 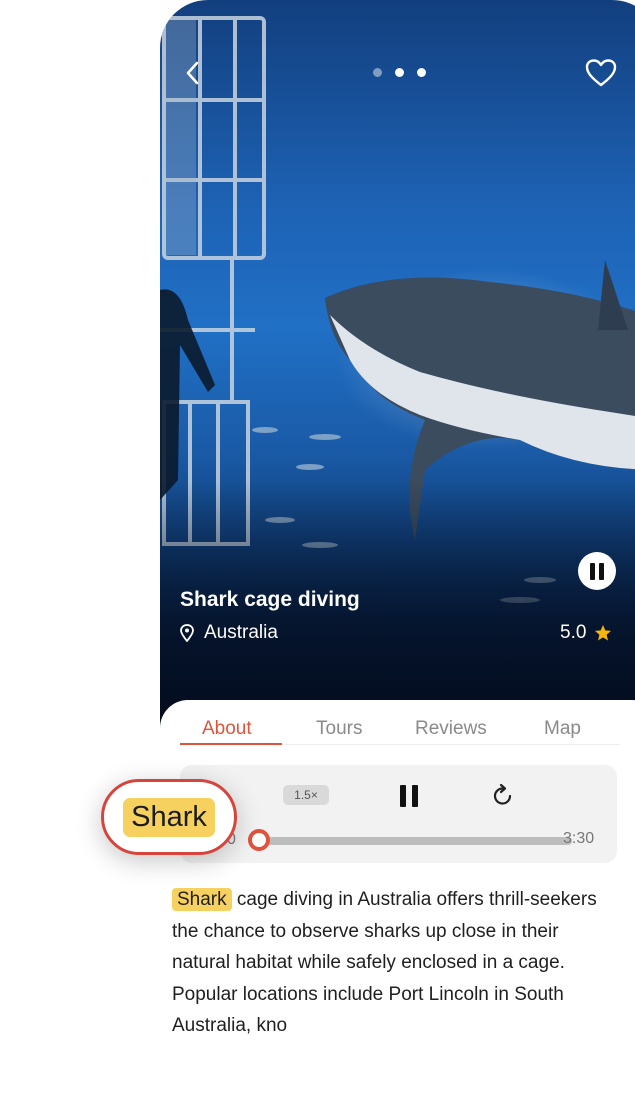 I want to click on video-pause-button, so click(x=597, y=571).